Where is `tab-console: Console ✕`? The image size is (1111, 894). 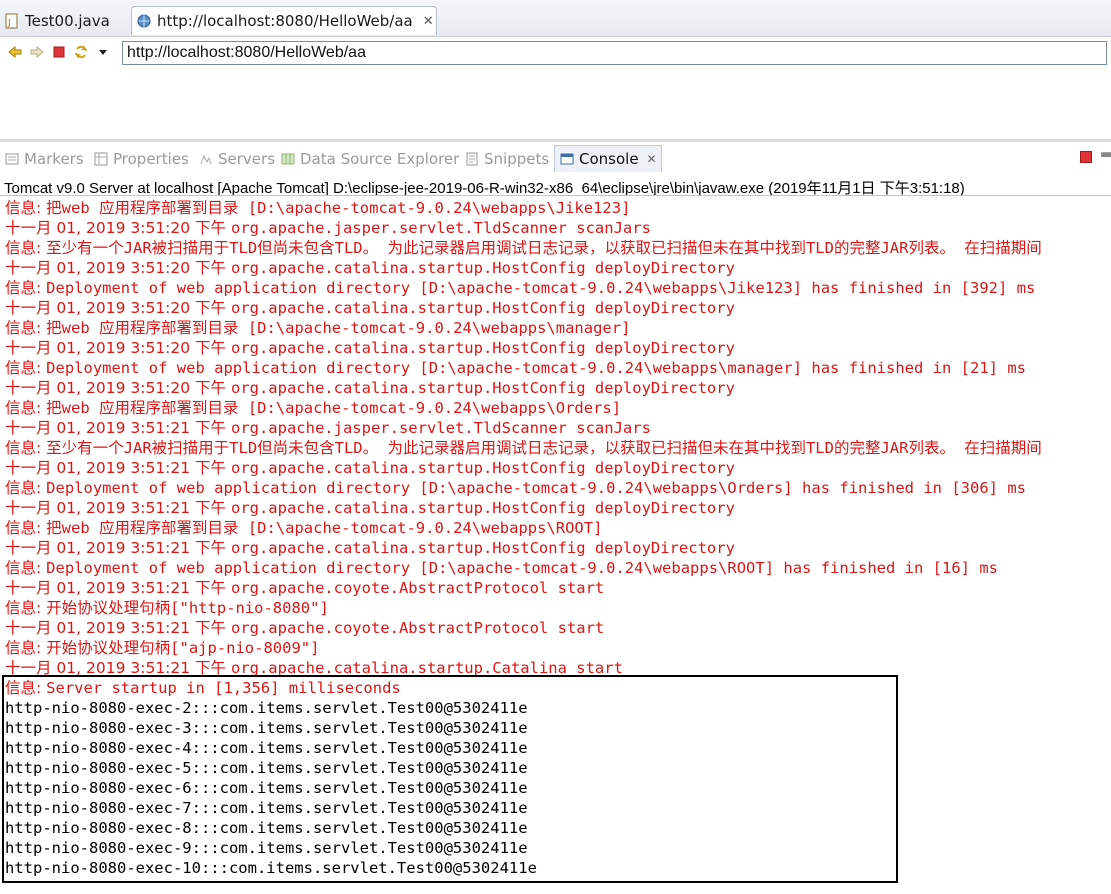
tab-console: Console ✕ is located at coordinates (608, 158).